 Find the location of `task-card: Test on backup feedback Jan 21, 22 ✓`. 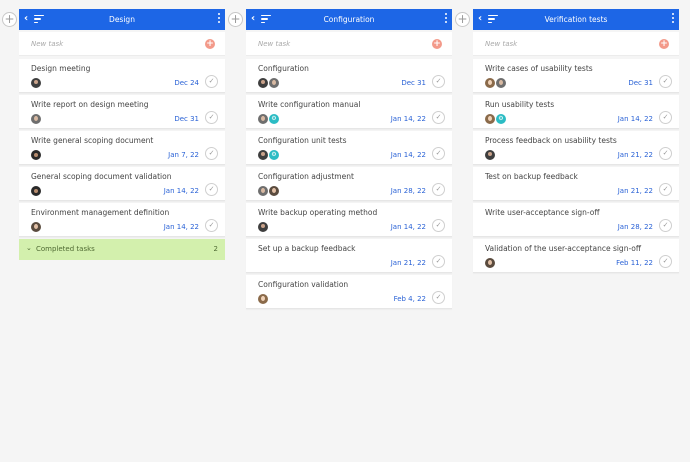

task-card: Test on backup feedback Jan 21, 22 ✓ is located at coordinates (576, 184).